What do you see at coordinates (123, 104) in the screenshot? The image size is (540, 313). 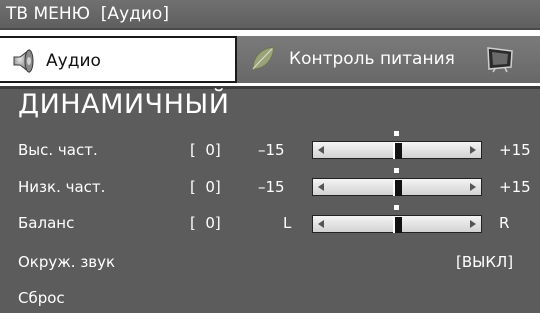 I see `sound-mode-title: ДИНАМИЧНЫЙ` at bounding box center [123, 104].